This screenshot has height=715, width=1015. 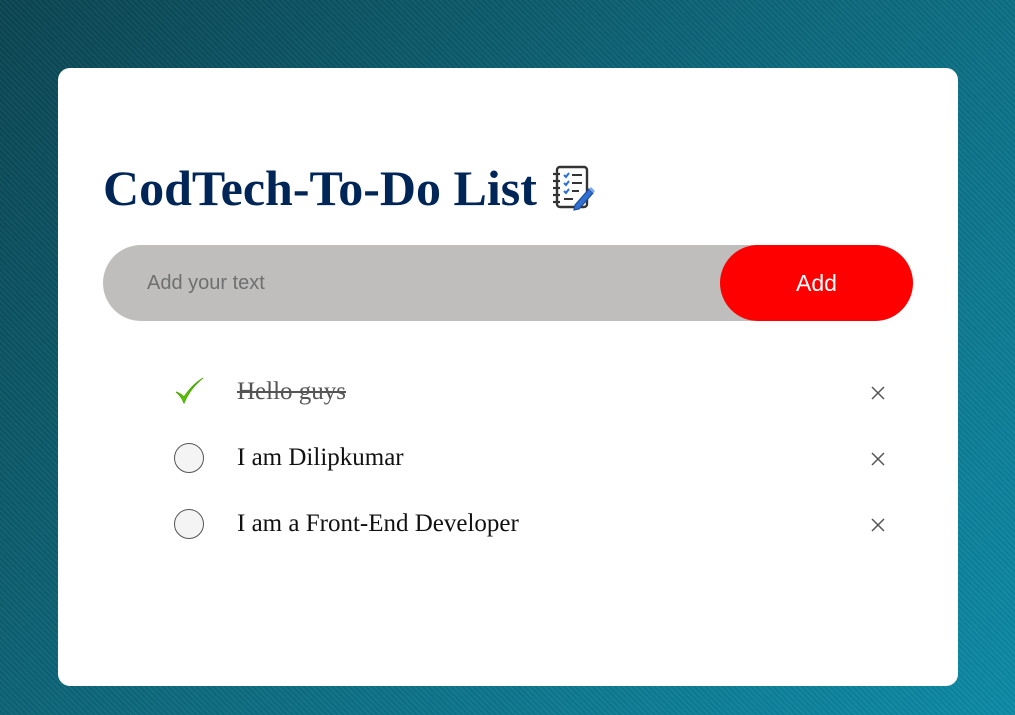 What do you see at coordinates (291, 392) in the screenshot?
I see `task-text: Hello guys` at bounding box center [291, 392].